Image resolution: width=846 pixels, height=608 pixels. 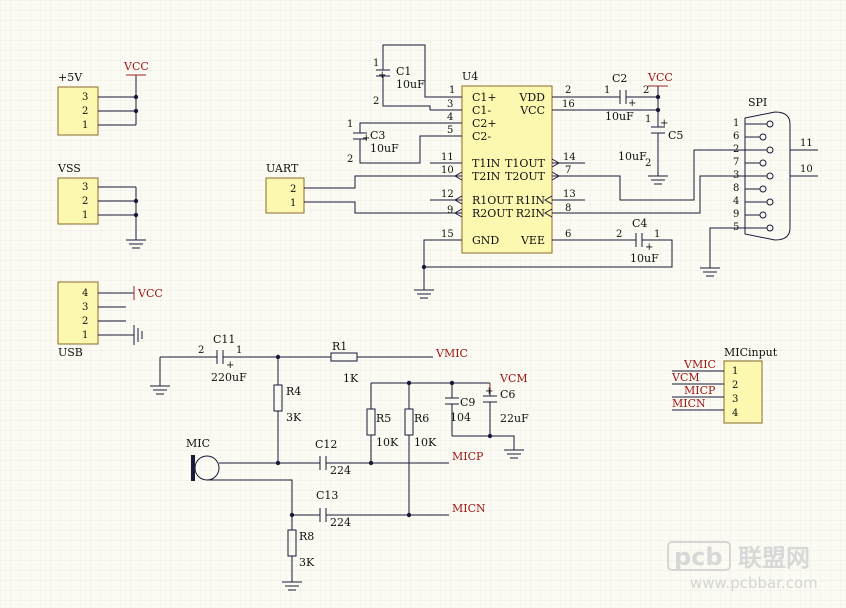 What do you see at coordinates (514, 418) in the screenshot?
I see `capacitor-value: 22uF` at bounding box center [514, 418].